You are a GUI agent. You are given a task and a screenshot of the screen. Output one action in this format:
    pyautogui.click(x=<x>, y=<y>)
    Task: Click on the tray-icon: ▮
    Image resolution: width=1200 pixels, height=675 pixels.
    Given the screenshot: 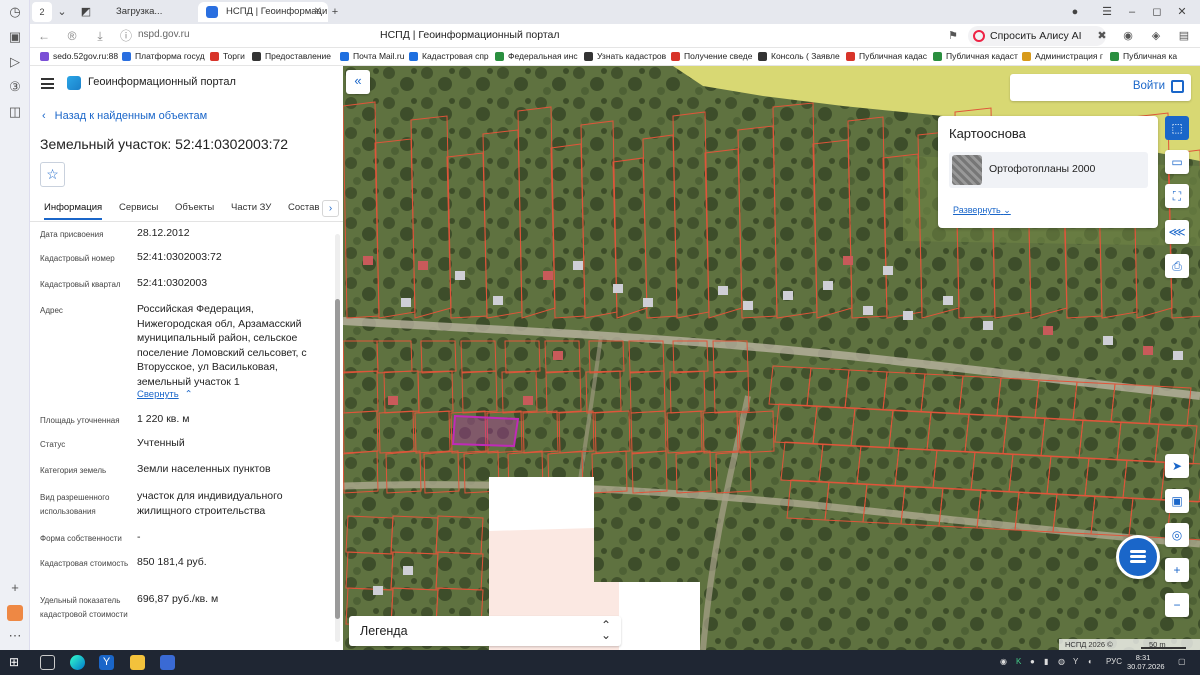 What is the action you would take?
    pyautogui.click(x=1046, y=661)
    